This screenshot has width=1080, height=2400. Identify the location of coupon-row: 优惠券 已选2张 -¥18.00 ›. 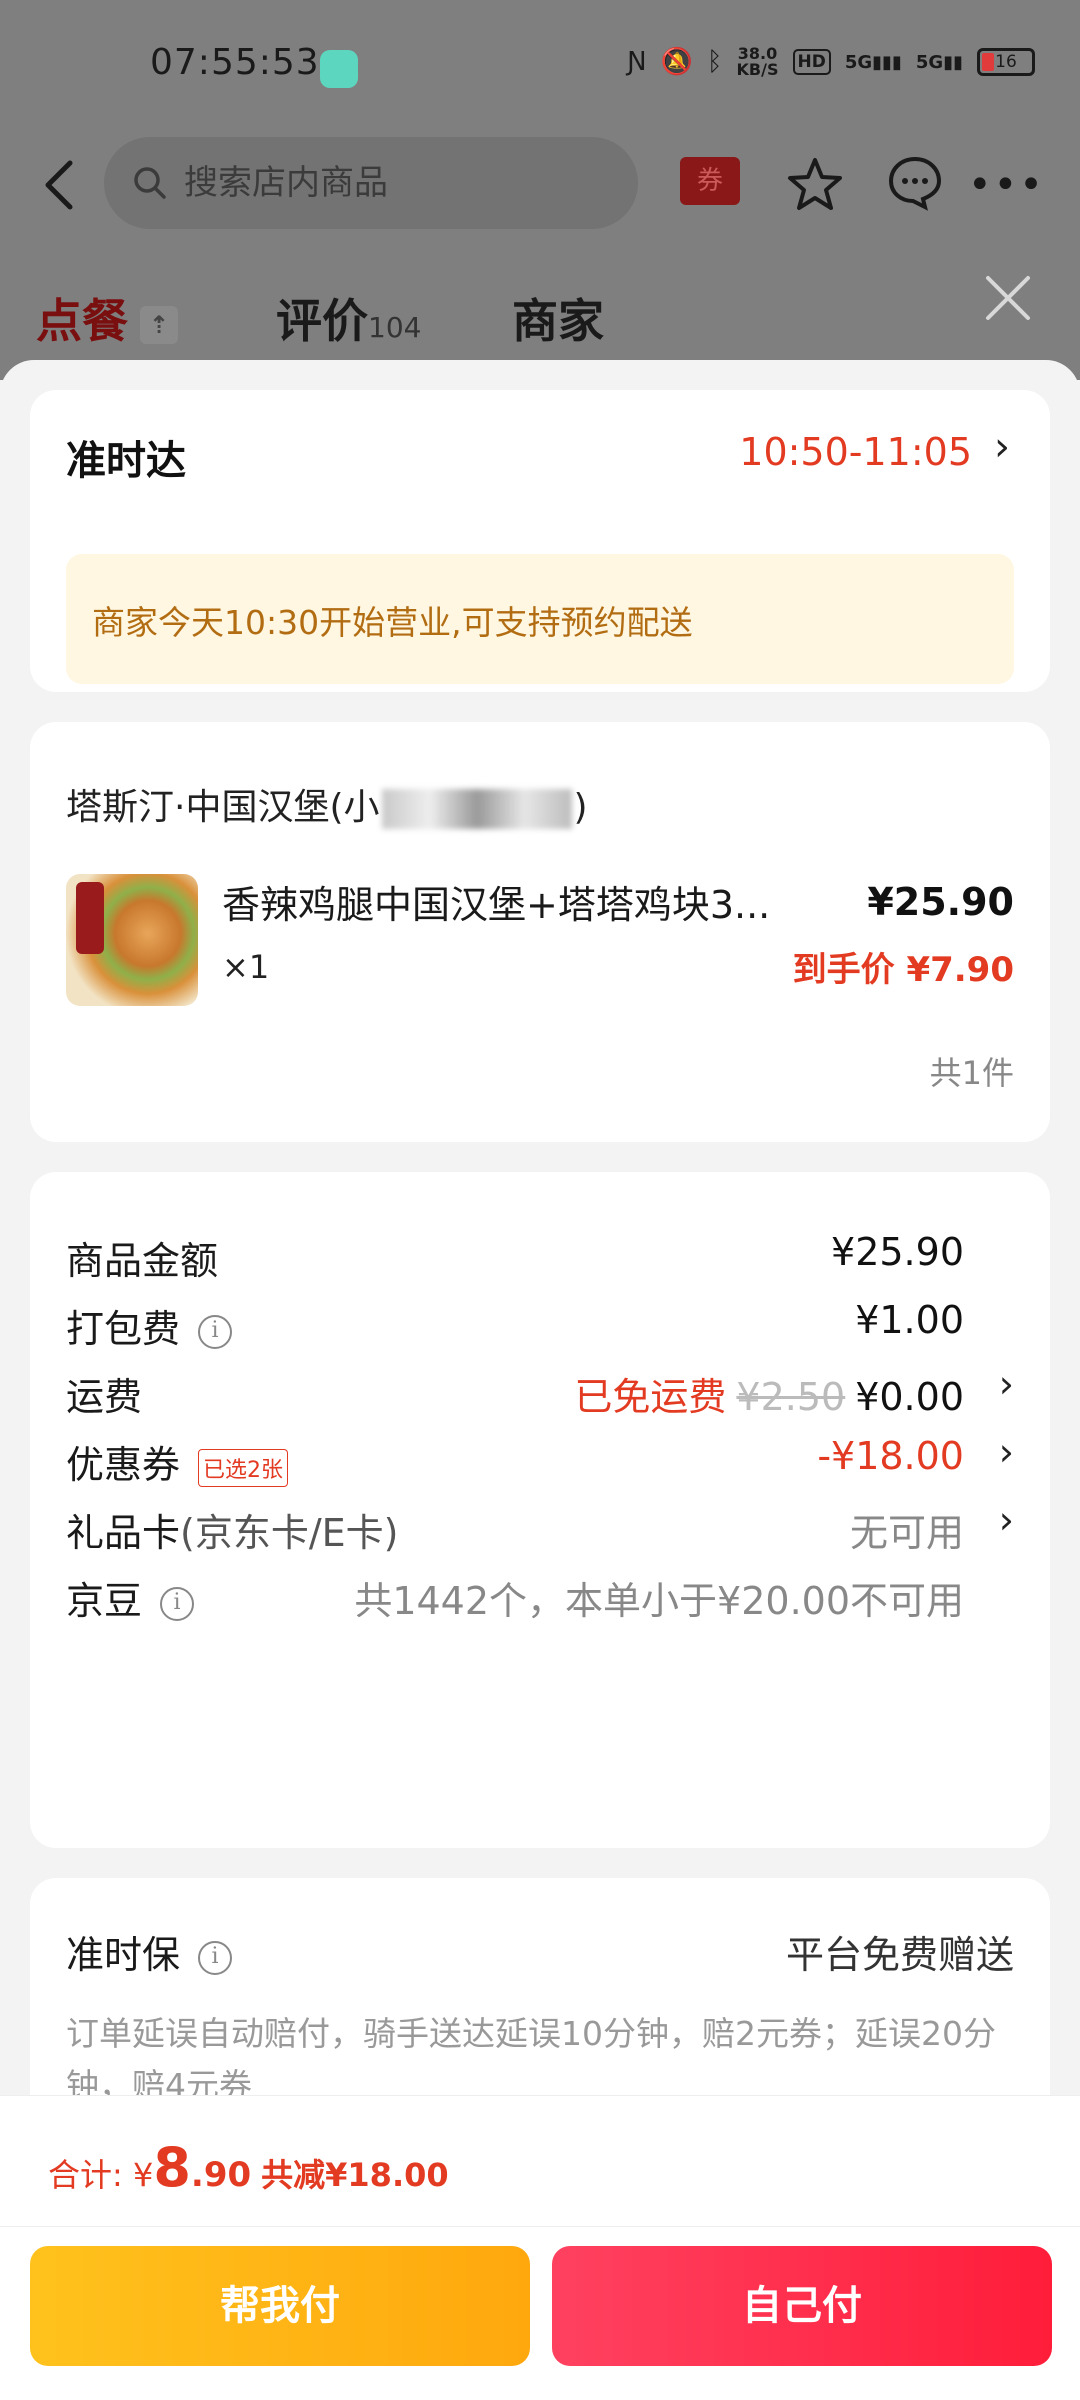
(540, 1456).